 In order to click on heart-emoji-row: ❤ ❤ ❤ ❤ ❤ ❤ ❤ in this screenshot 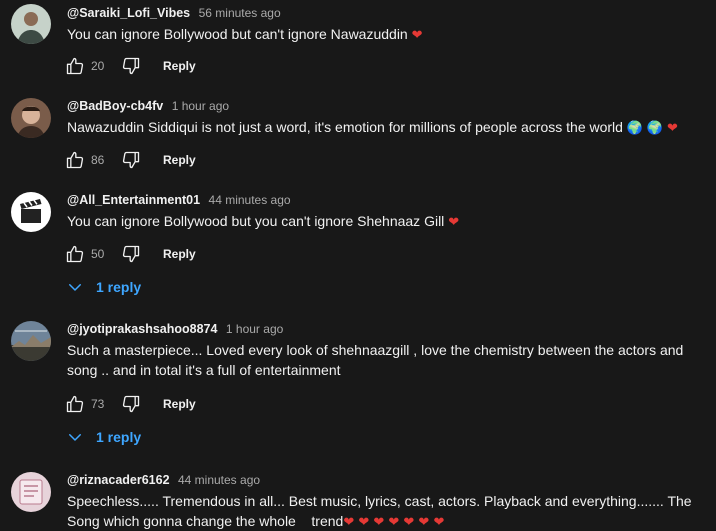, I will do `click(394, 522)`.